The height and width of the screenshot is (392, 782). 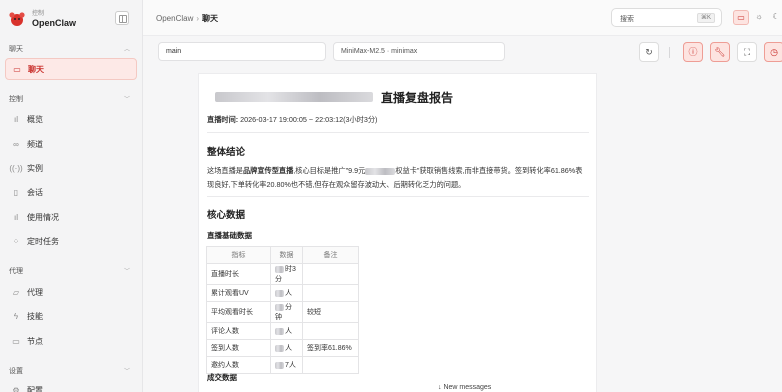 I want to click on breadcrumb: OpenClaw › 聊天, so click(x=187, y=18).